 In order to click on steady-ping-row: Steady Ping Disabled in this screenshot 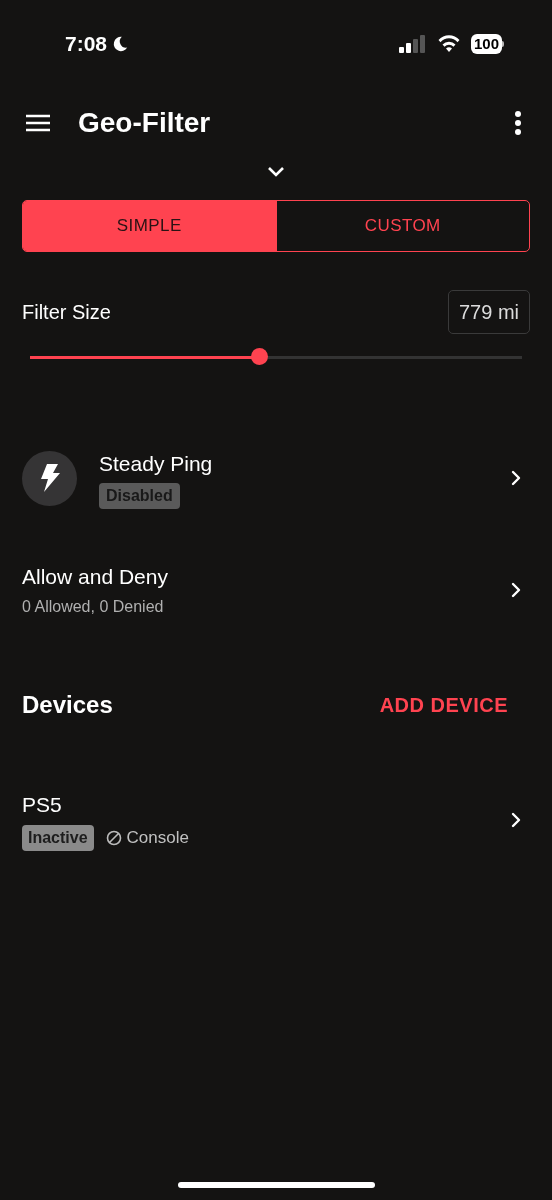, I will do `click(276, 478)`.